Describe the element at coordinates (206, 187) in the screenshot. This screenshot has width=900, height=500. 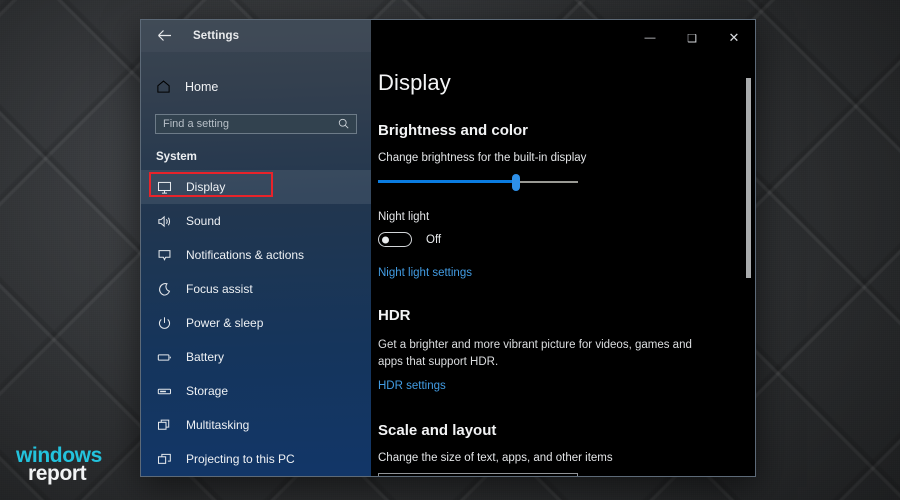
I see `sidebar-item-display-label: Display` at that location.